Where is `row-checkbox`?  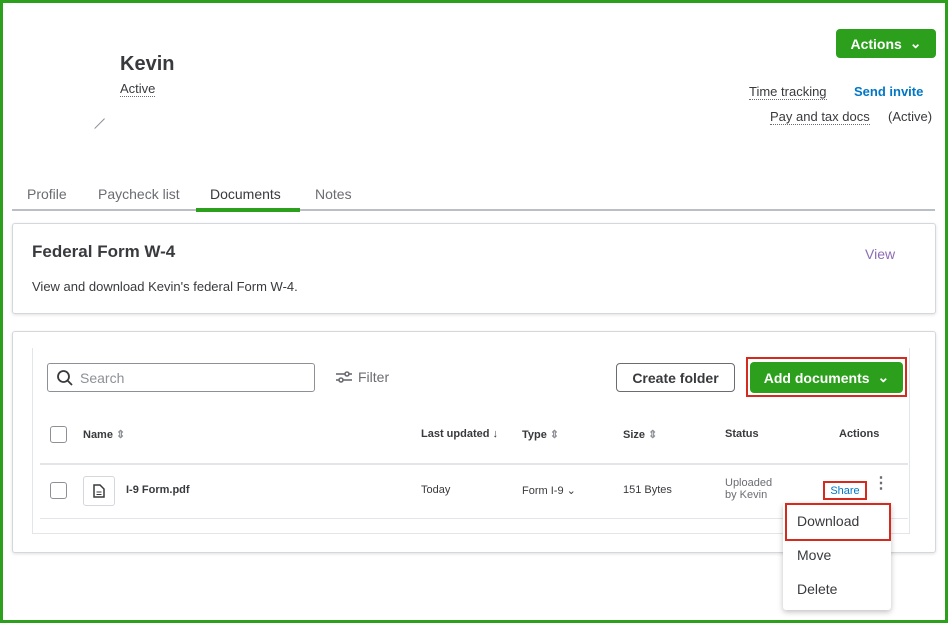
row-checkbox is located at coordinates (58, 490).